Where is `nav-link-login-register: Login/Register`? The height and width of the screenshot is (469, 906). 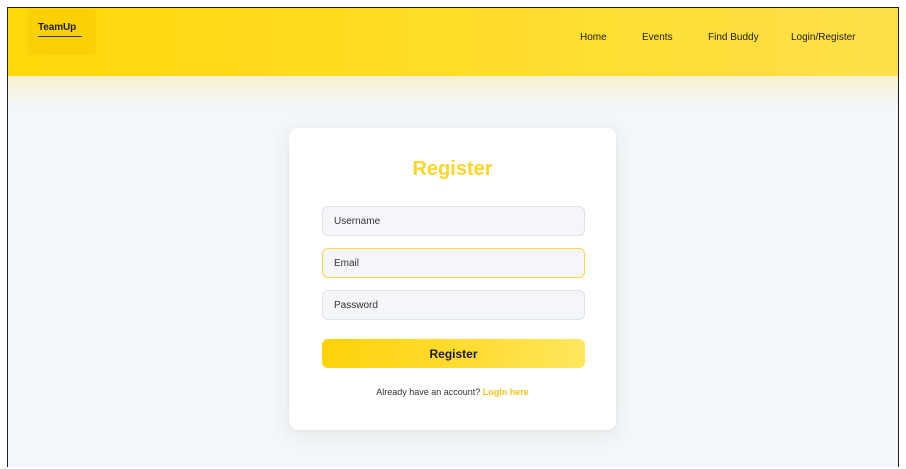 nav-link-login-register: Login/Register is located at coordinates (823, 37).